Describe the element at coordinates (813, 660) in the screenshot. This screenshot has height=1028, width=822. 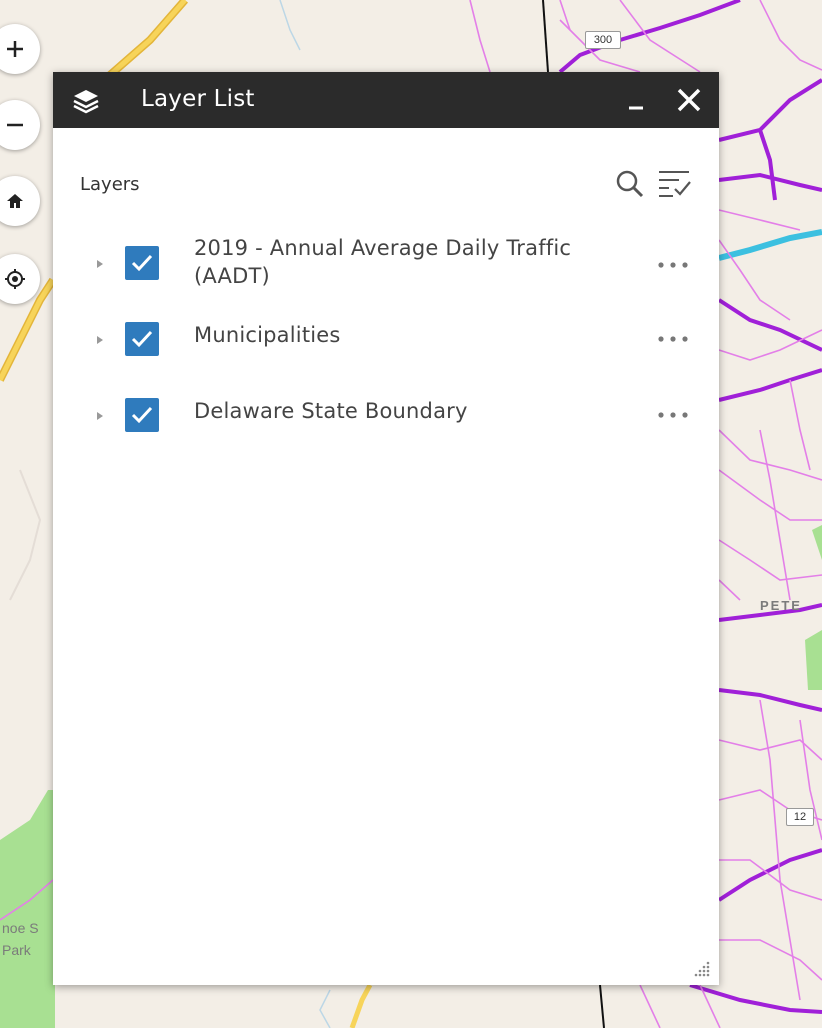
I see `park-area-right` at that location.